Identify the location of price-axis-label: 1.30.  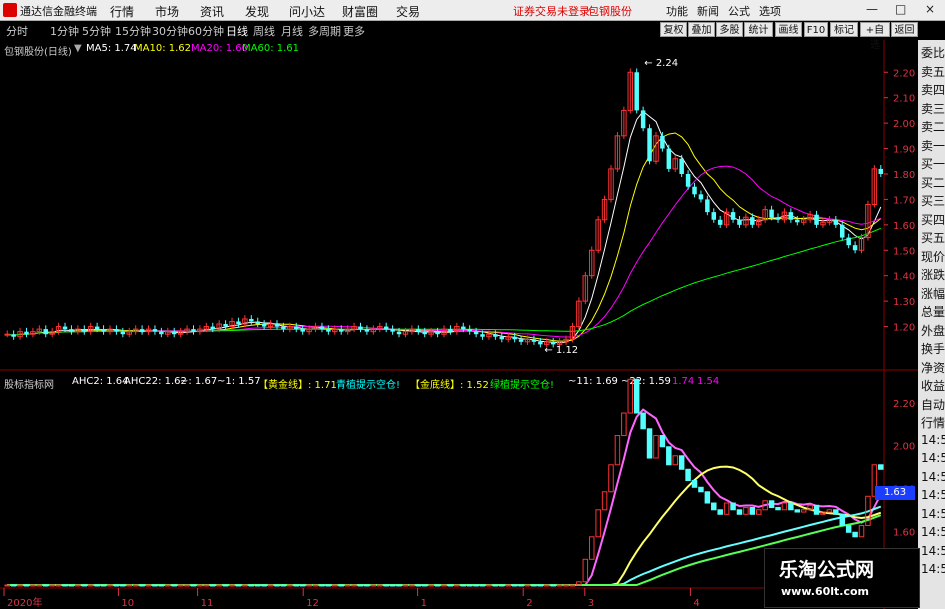
(904, 302).